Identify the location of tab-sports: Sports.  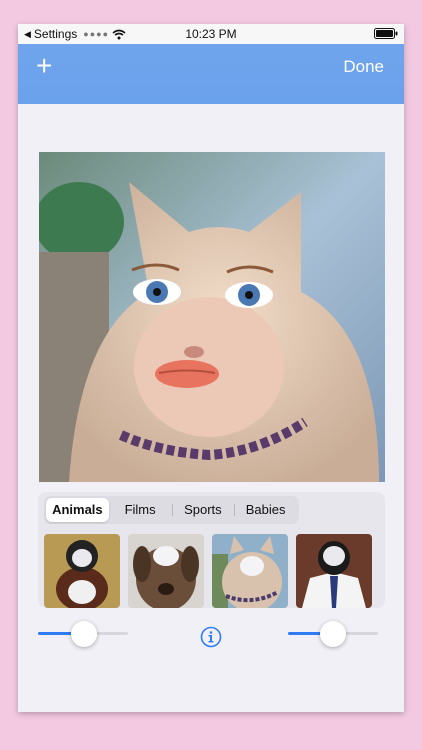
(203, 510).